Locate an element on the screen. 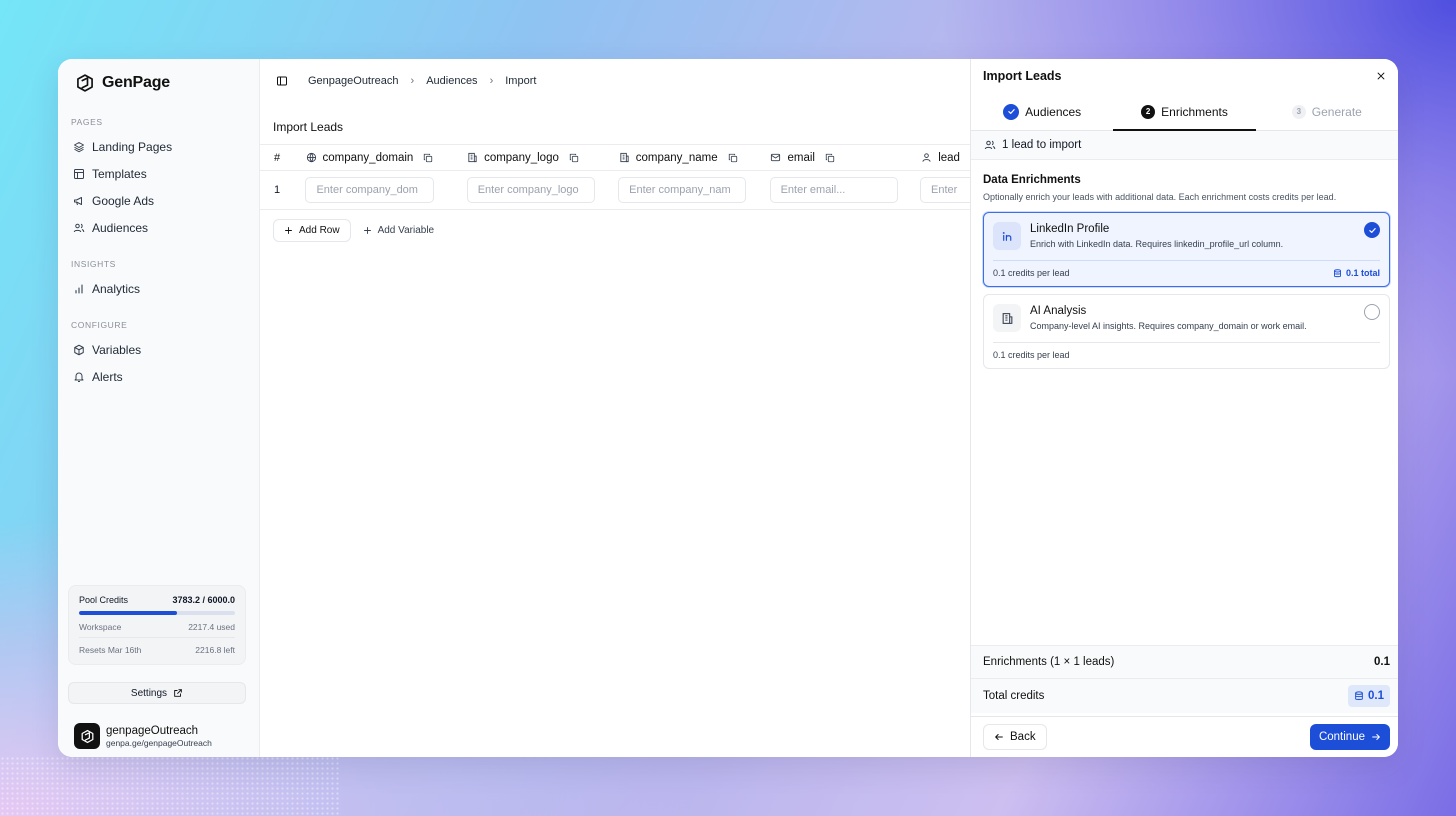 This screenshot has width=1456, height=816. pool-credits-header: Pool Credits 3783.2 / 6000.0 is located at coordinates (157, 600).